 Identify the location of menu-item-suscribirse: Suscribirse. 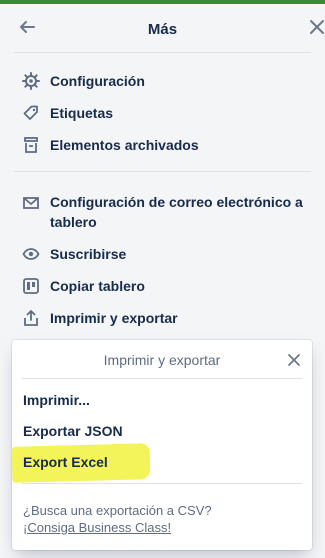
(166, 254).